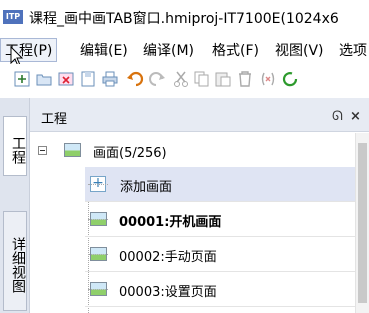  Describe the element at coordinates (88, 79) in the screenshot. I see `save-icon` at that location.